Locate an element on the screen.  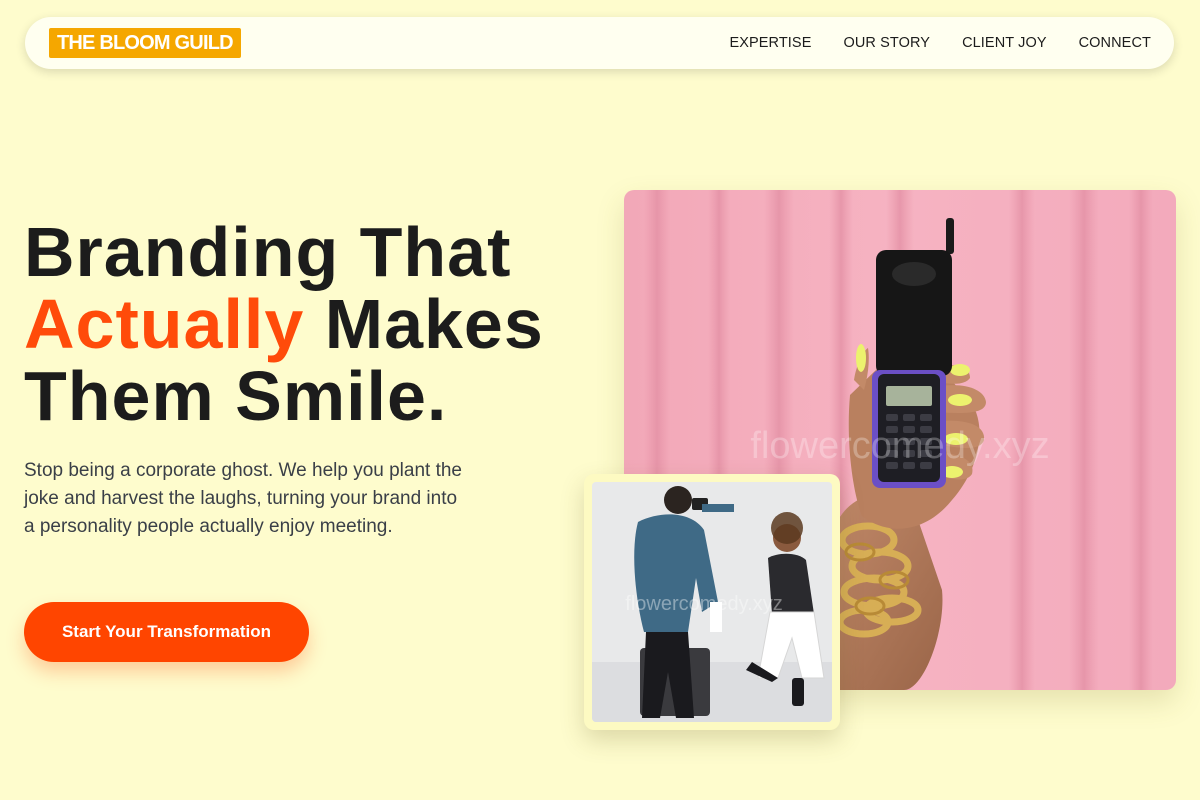
nav-links: EXPERTISE OUR STORY CLIENT JOY CONNECT is located at coordinates (940, 43).